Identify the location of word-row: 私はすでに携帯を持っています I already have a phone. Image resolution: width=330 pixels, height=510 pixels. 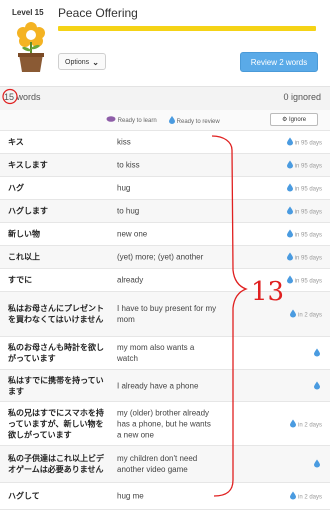
(165, 386).